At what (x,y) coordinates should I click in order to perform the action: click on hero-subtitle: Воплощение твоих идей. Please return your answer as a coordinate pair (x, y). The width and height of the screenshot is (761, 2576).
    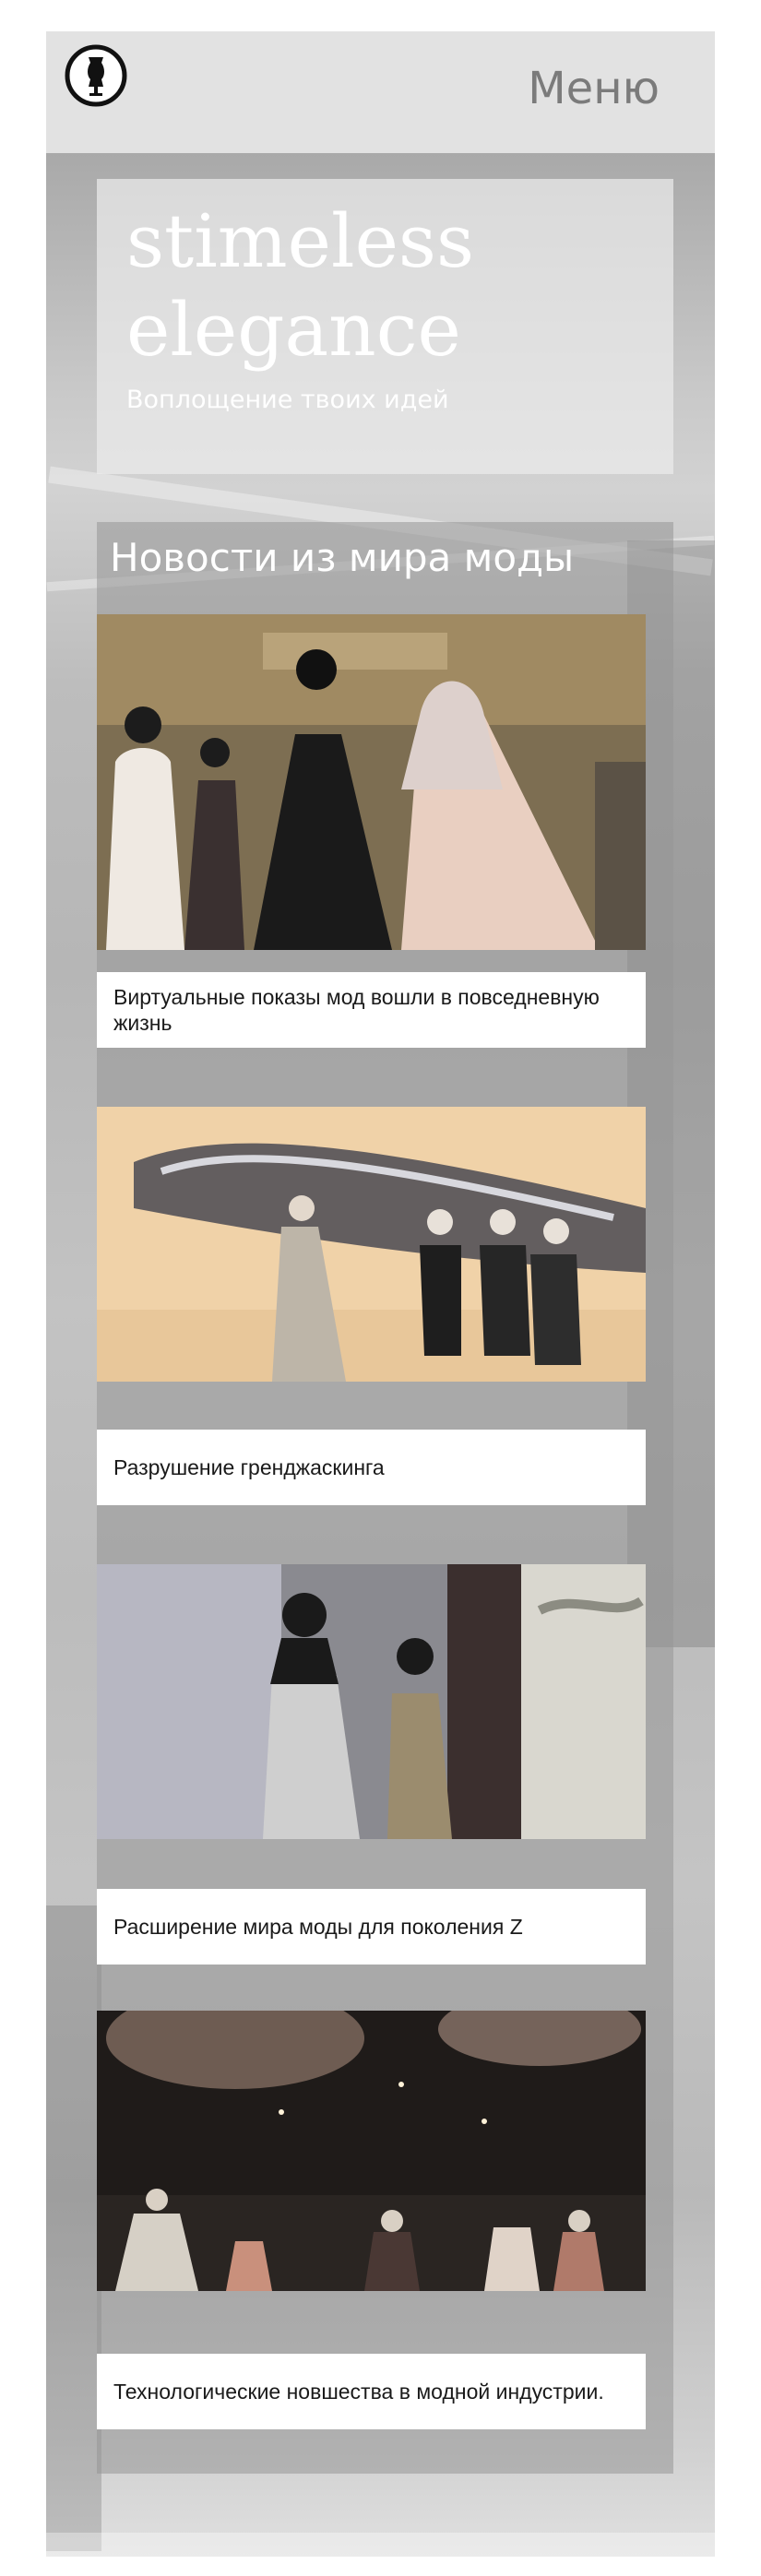
    Looking at the image, I should click on (287, 400).